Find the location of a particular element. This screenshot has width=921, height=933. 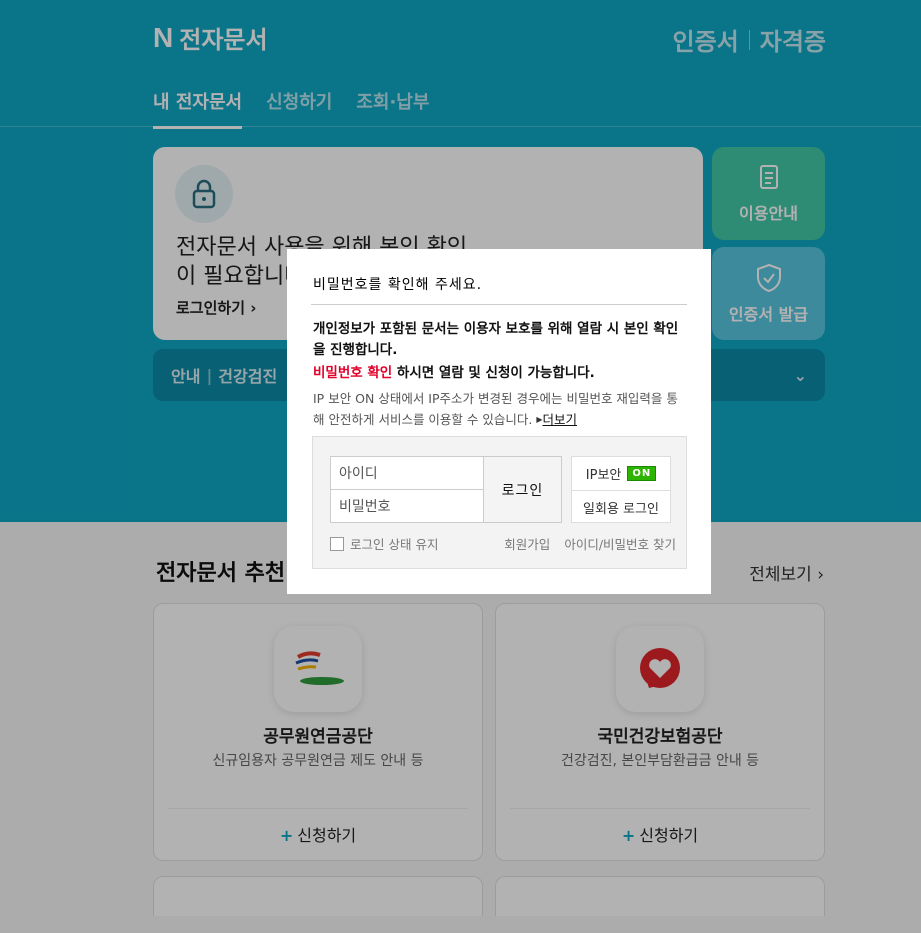

modal-message-highlight: 비밀번호 확인 하시면 열람 및 신청이 가능합니다. is located at coordinates (454, 371).